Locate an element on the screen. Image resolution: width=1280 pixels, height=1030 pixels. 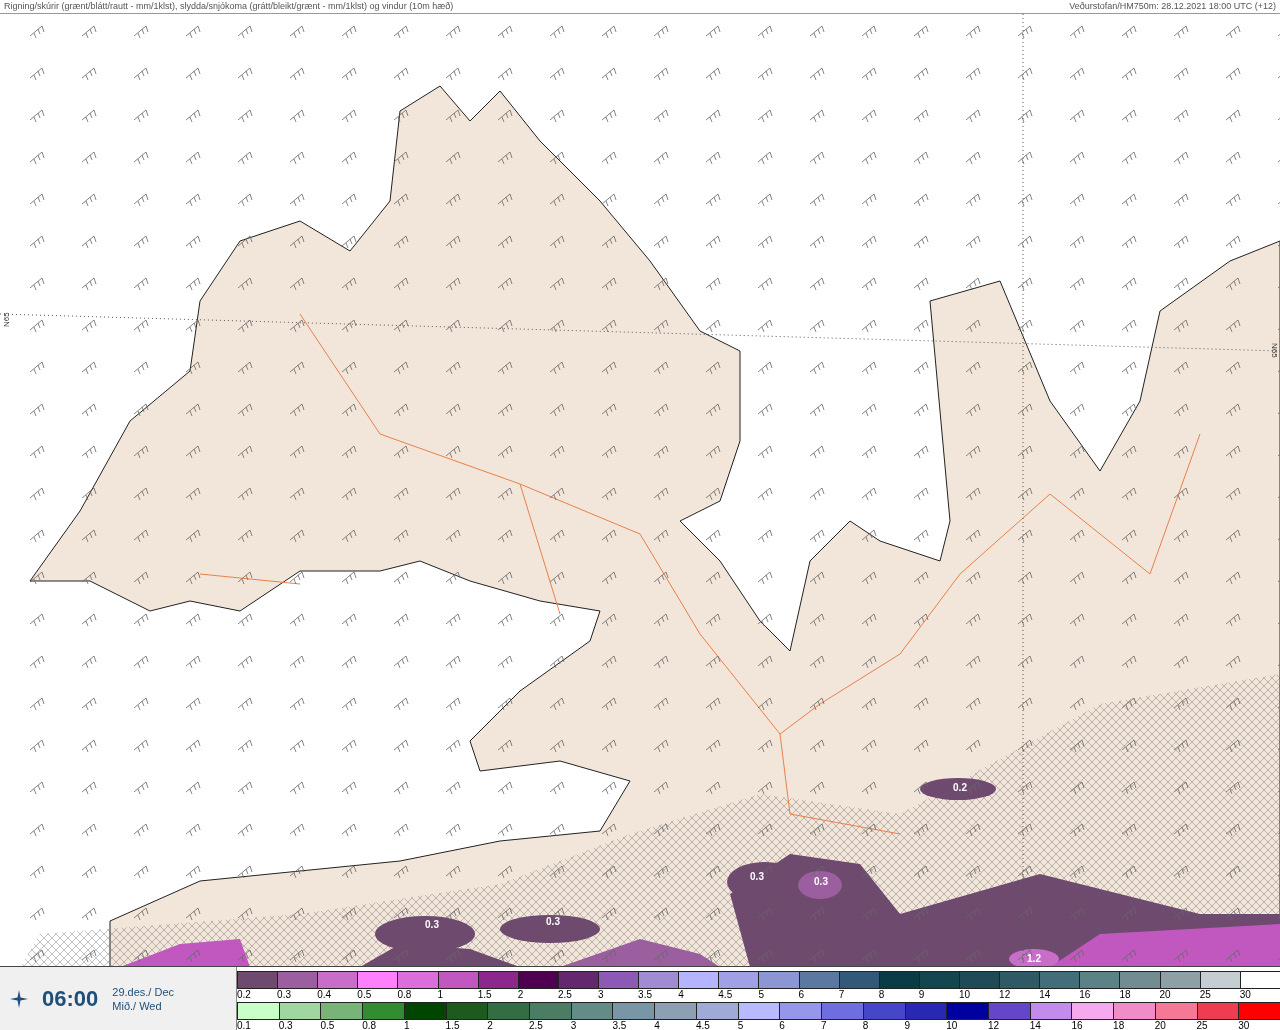
model-run-info: Veðurstofan/HM750m: 28.12.2021 18:00 UTC (+12) is located at coordinates (1172, 6).